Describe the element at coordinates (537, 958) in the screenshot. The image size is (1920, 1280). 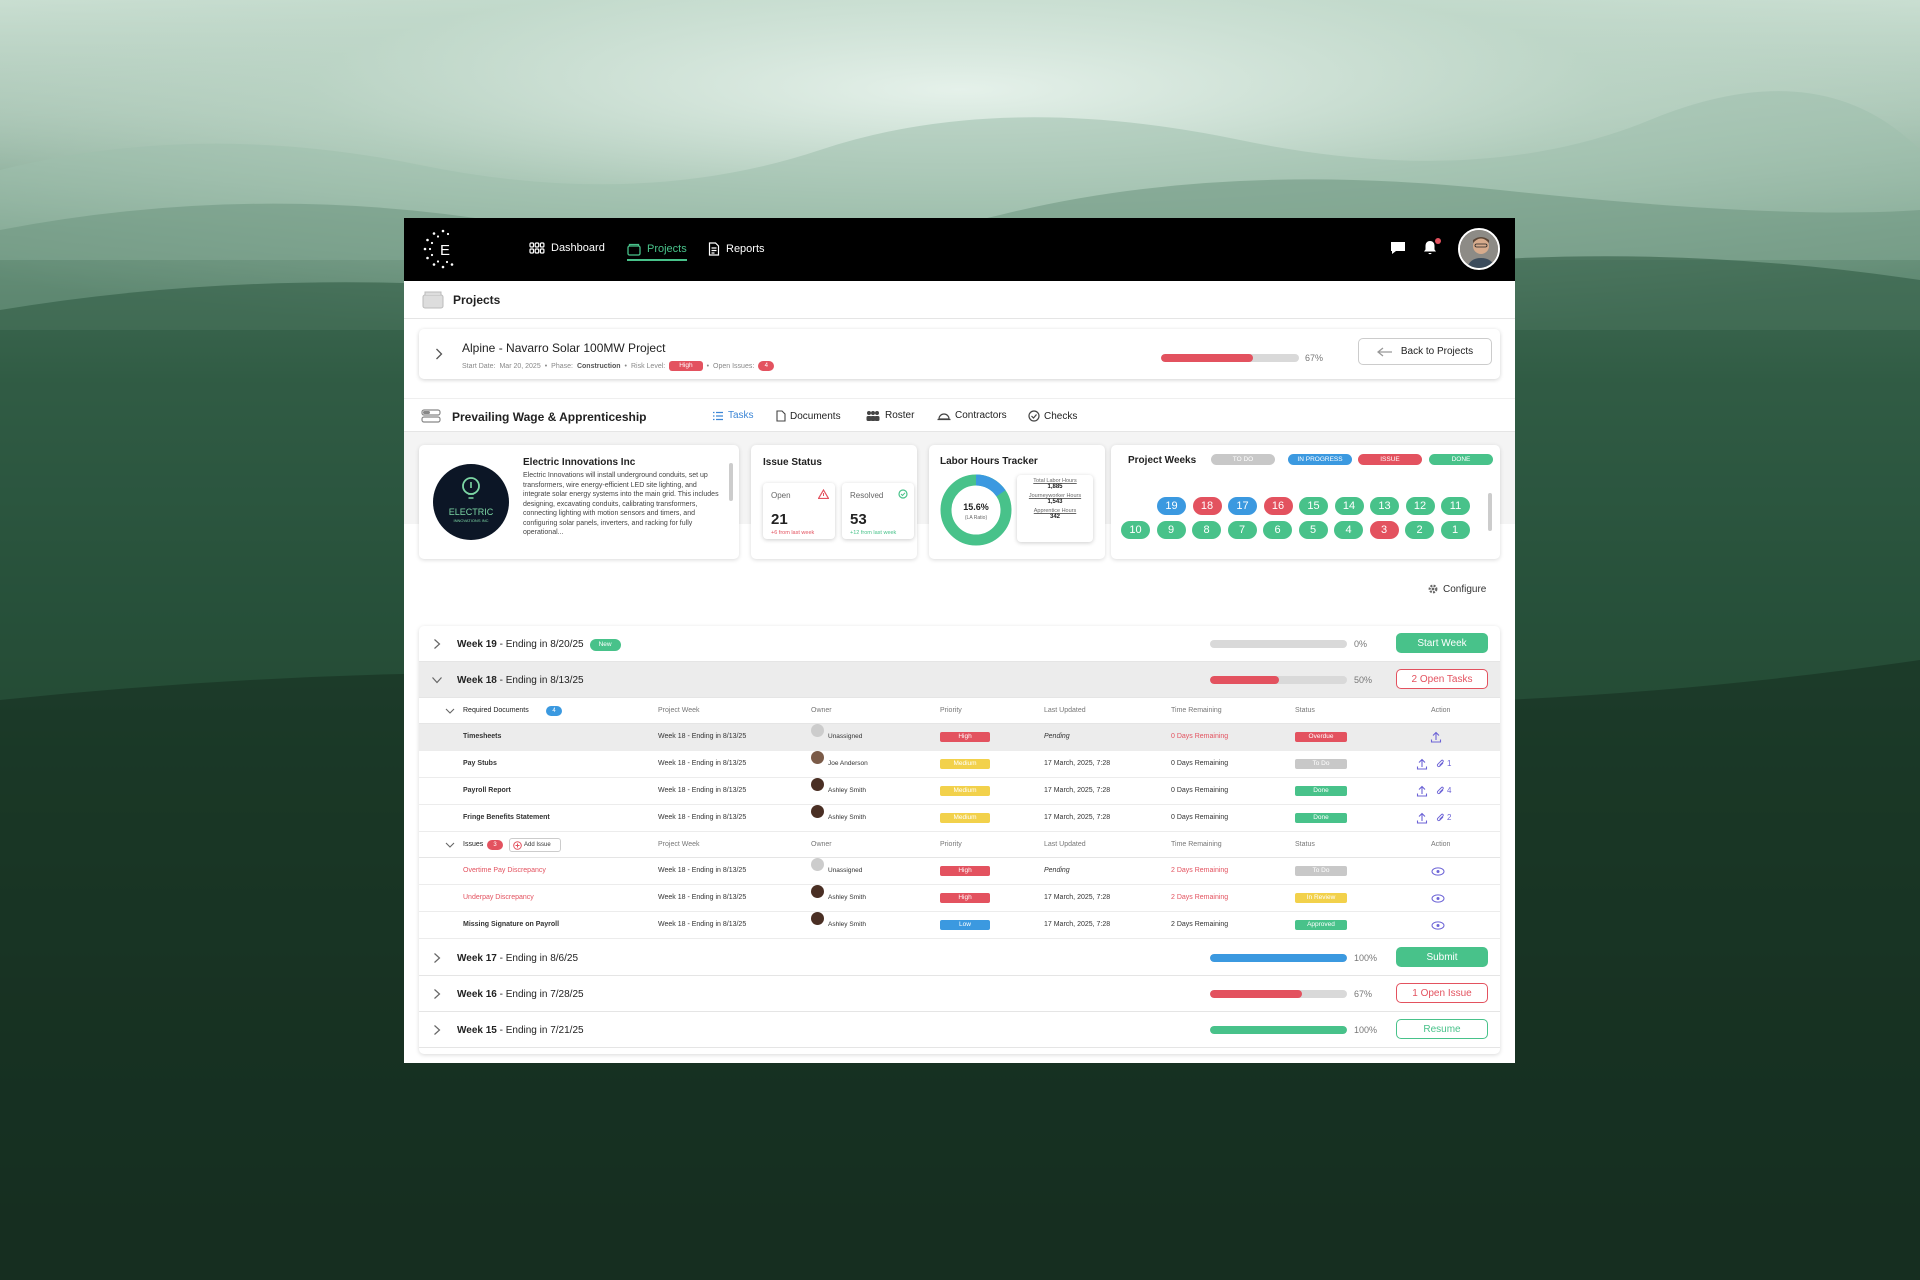
I see `week-ending: - Ending in 8/6/25` at that location.